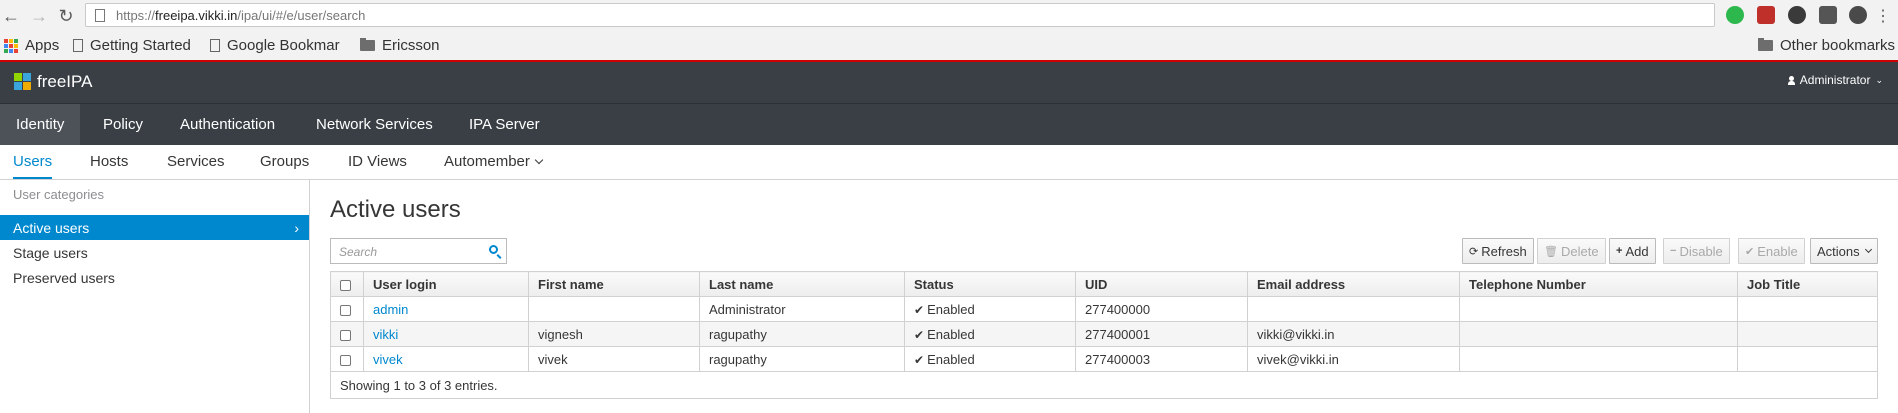  Describe the element at coordinates (11, 45) in the screenshot. I see `apps-grid-icon` at that location.